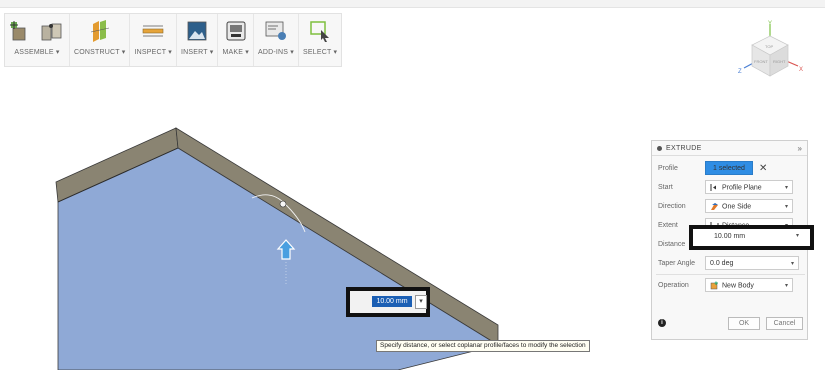 The image size is (825, 370). Describe the element at coordinates (770, 24) in the screenshot. I see `viewcube-y-label: Y` at that location.